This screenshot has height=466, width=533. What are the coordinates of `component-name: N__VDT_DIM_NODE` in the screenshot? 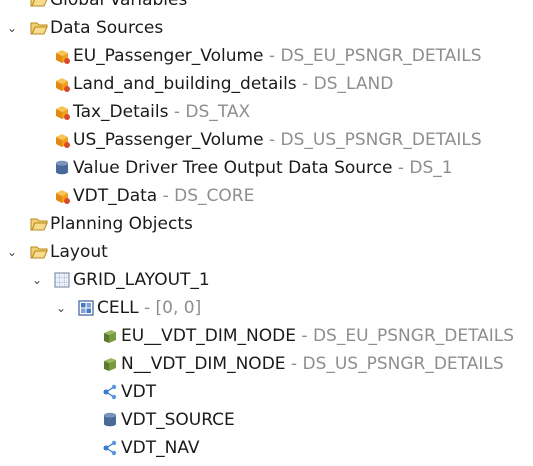 It's located at (203, 364).